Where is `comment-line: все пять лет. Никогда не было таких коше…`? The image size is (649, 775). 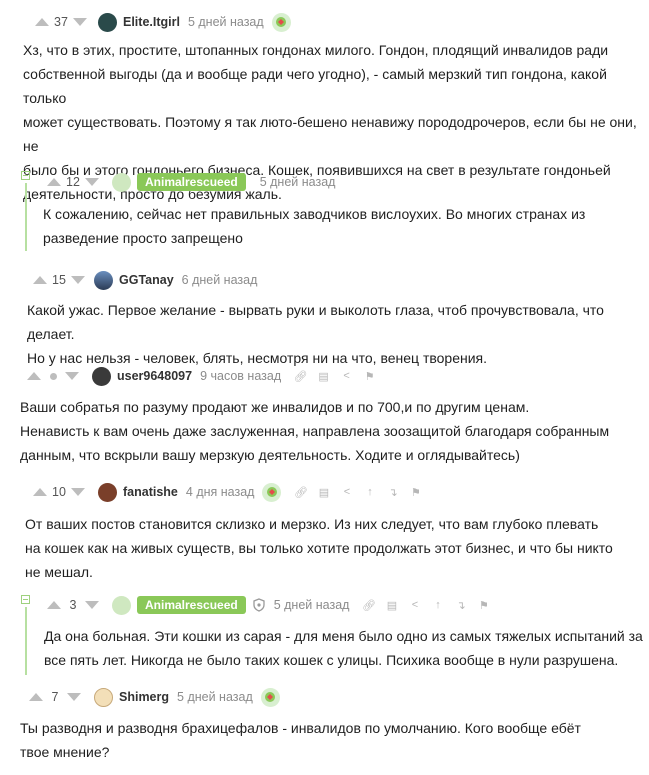
comment-line: все пять лет. Никогда не было таких коше… is located at coordinates (331, 660).